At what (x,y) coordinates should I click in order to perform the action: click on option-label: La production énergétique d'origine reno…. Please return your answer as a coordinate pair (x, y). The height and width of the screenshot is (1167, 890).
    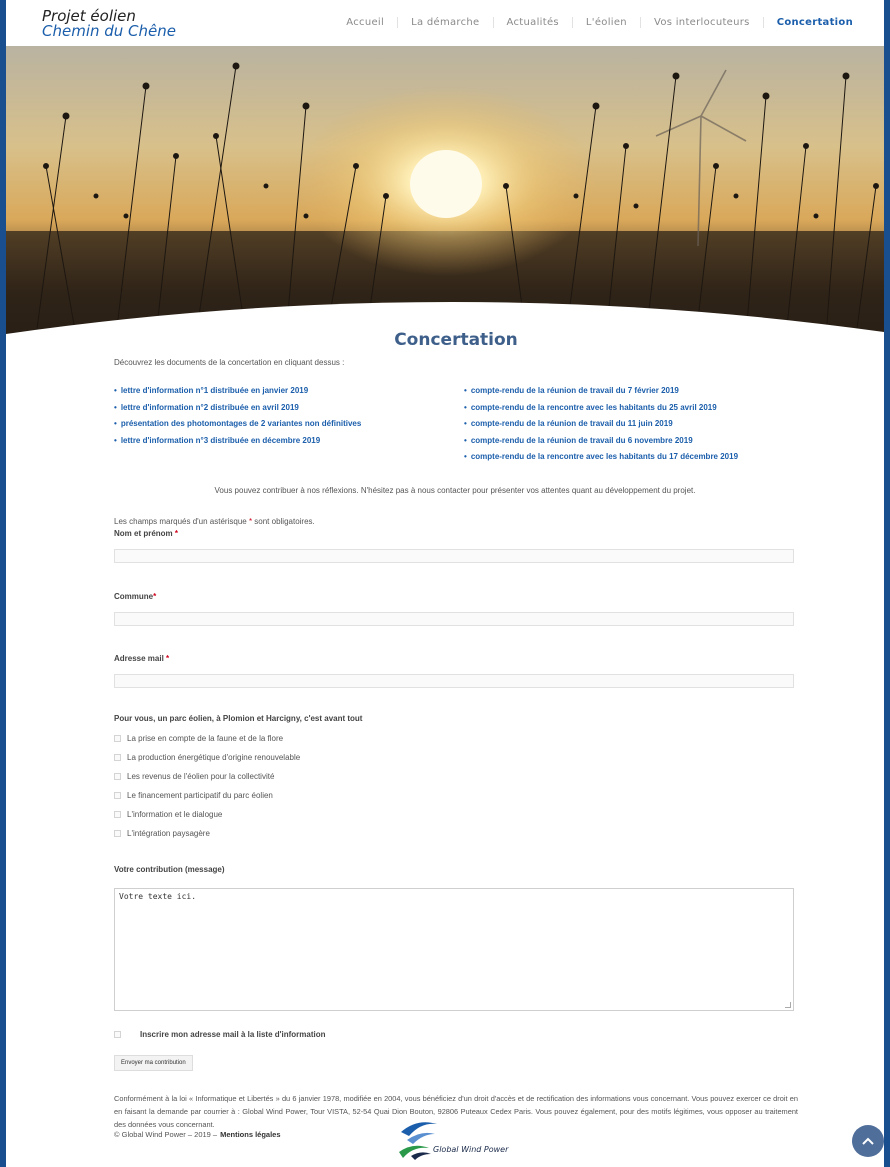
    Looking at the image, I should click on (214, 757).